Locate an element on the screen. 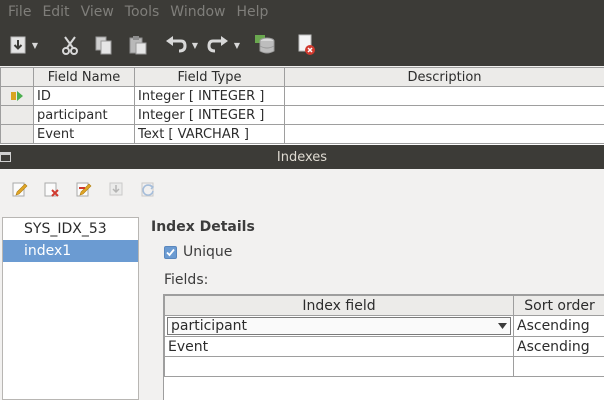  save-icon is located at coordinates (18, 45).